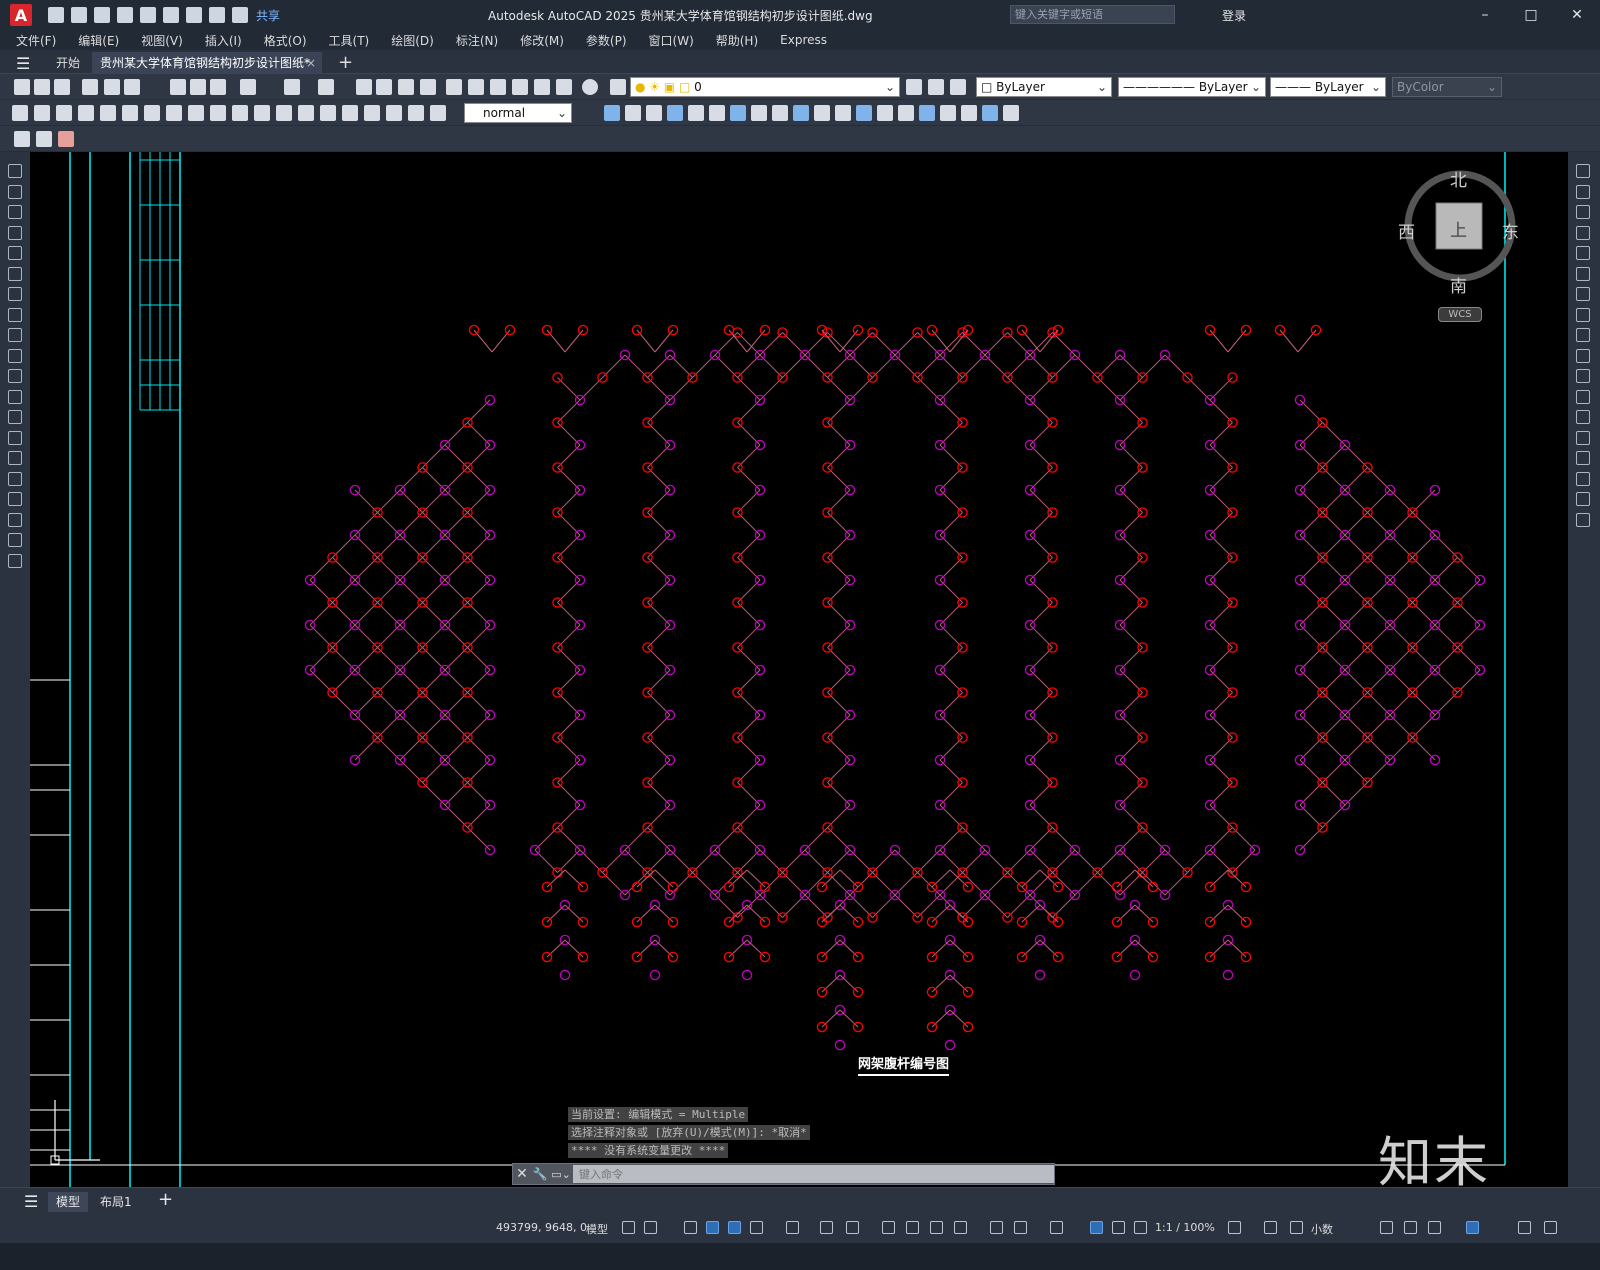  I want to click on snap-icon, so click(650, 1227).